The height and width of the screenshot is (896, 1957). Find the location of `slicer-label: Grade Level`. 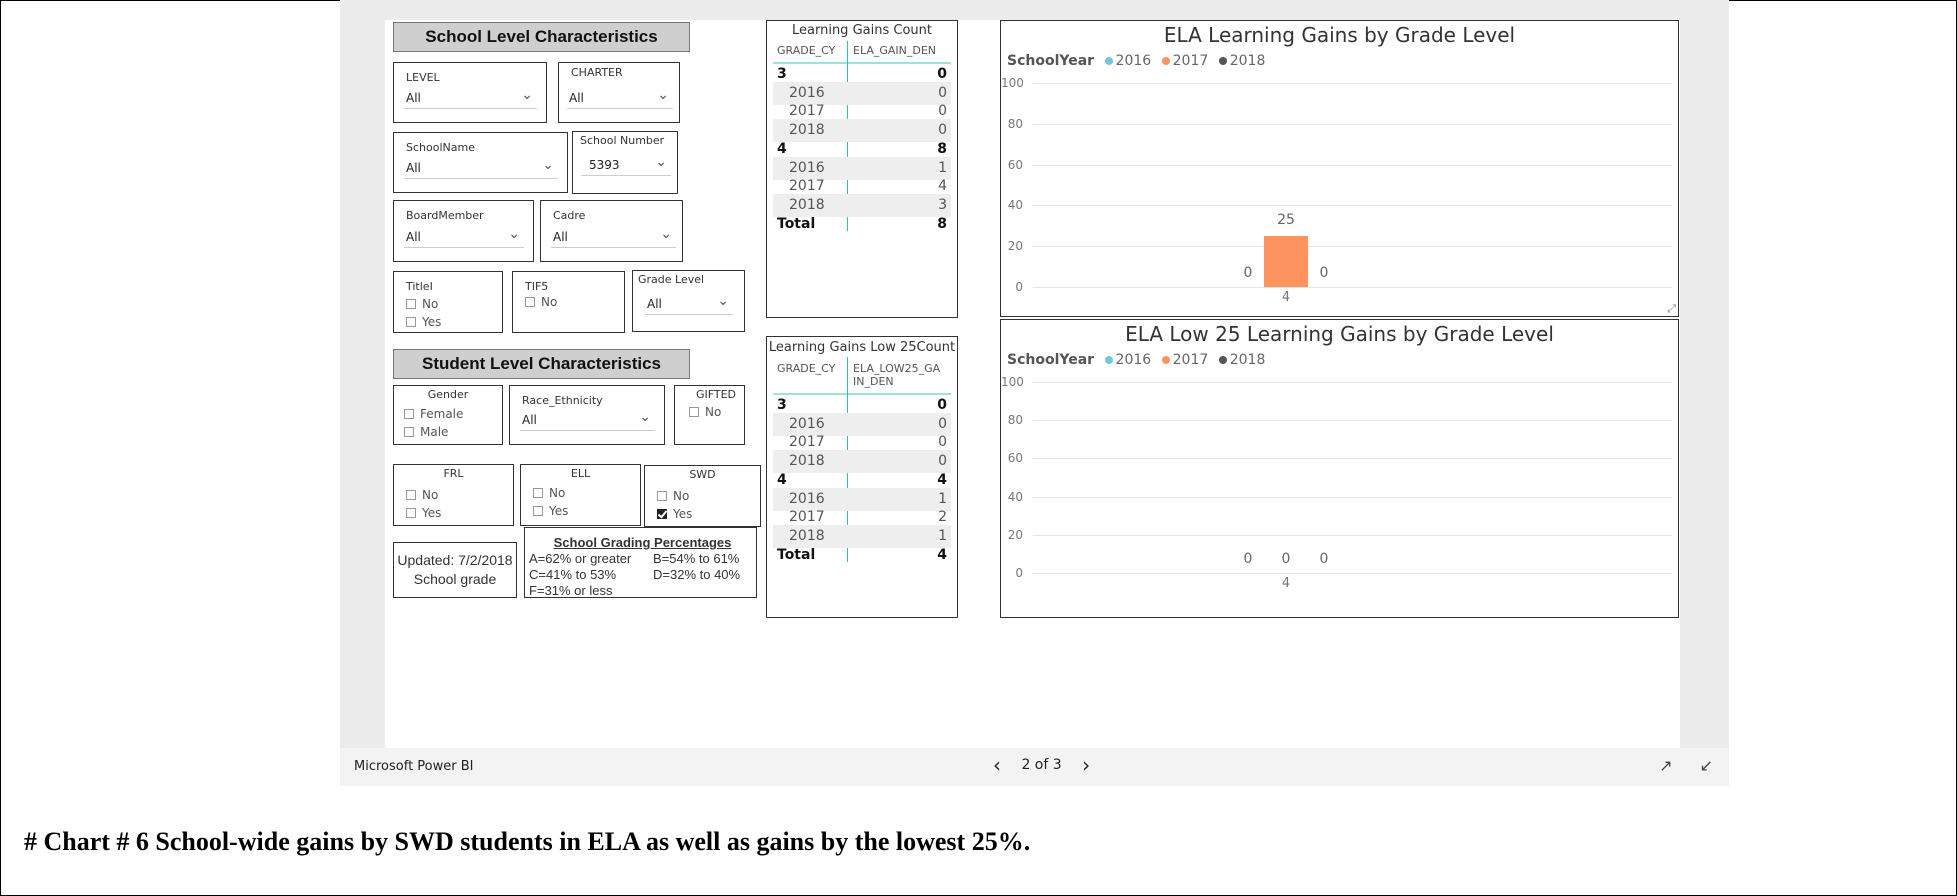

slicer-label: Grade Level is located at coordinates (671, 279).